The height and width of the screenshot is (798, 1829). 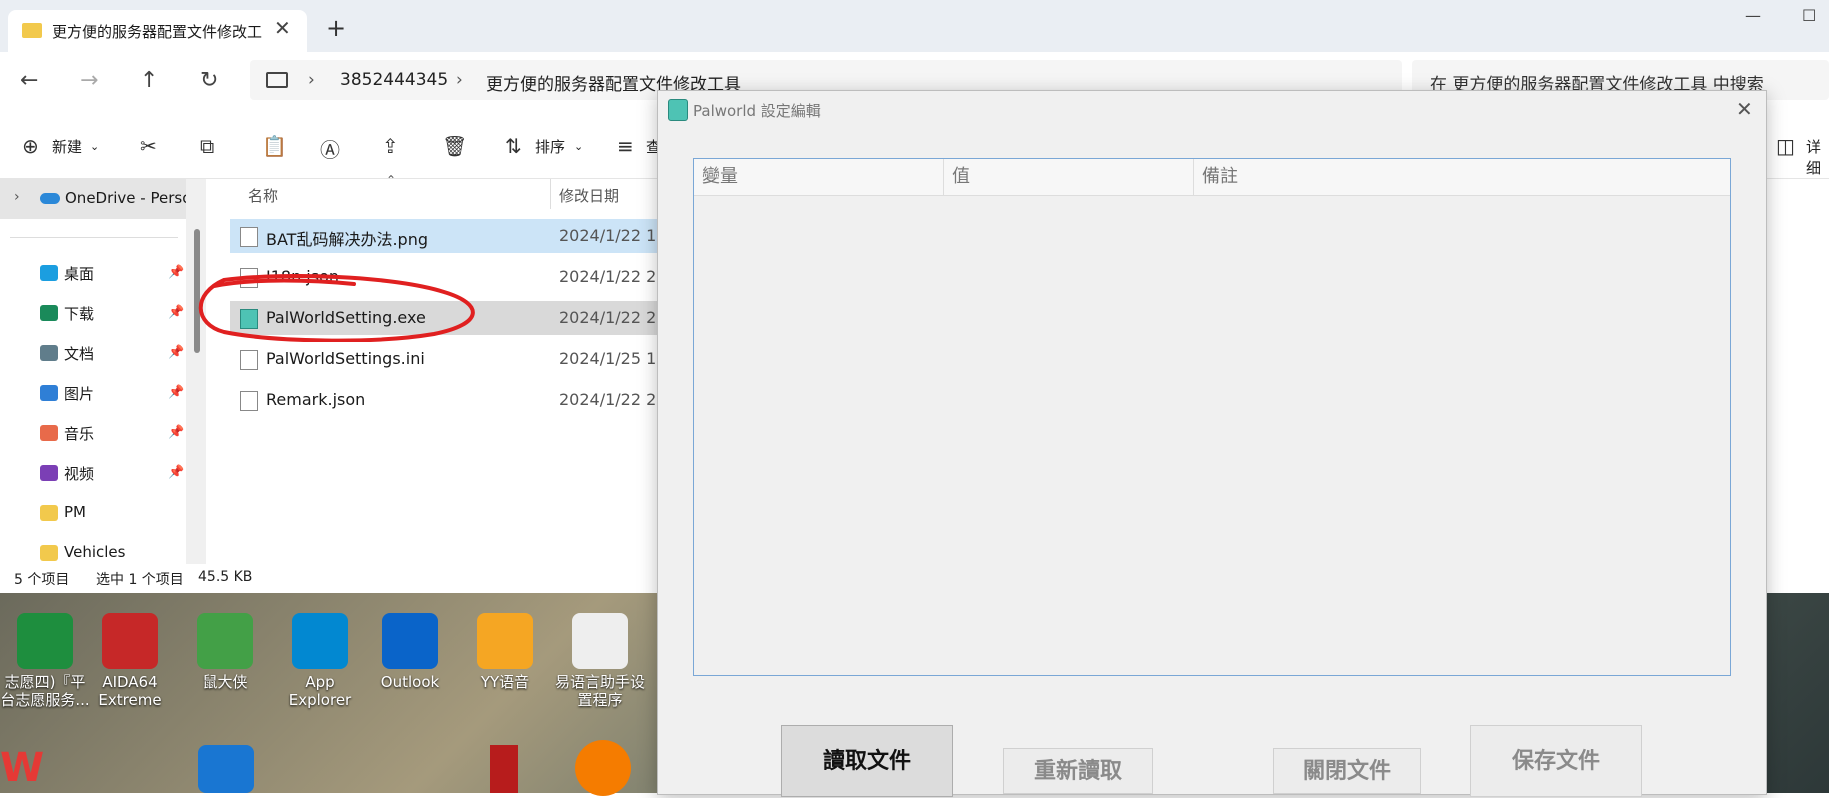 What do you see at coordinates (207, 146) in the screenshot?
I see `copy-icon: ⧉` at bounding box center [207, 146].